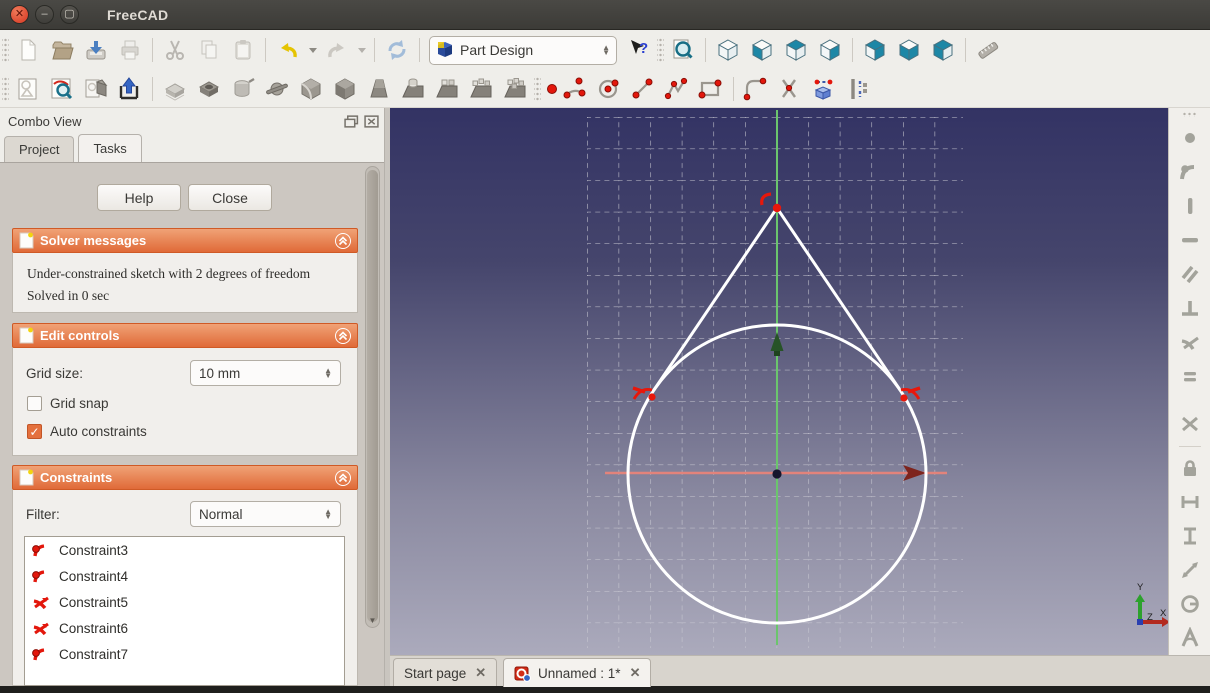  I want to click on multitransform-button, so click(515, 89).